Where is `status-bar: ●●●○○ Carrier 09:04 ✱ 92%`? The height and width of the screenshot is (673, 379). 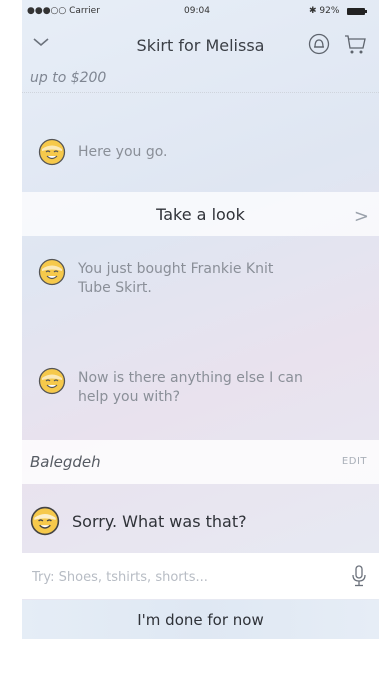 status-bar: ●●●○○ Carrier 09:04 ✱ 92% is located at coordinates (200, 12).